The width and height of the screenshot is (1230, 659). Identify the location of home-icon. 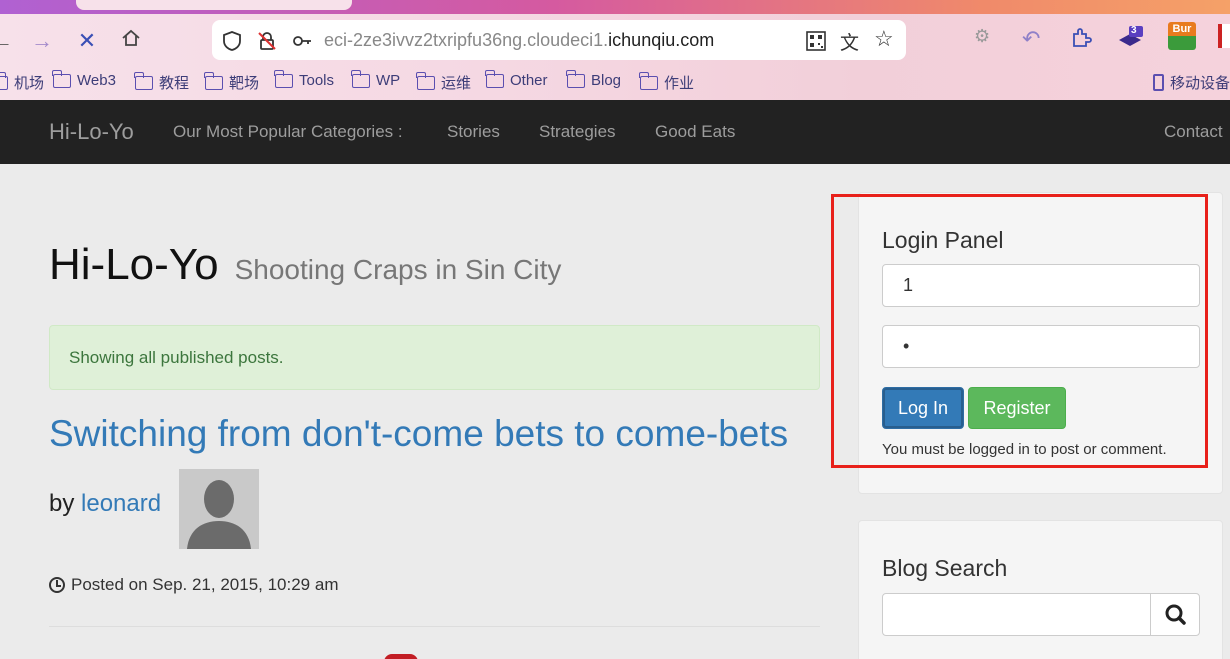
(131, 41).